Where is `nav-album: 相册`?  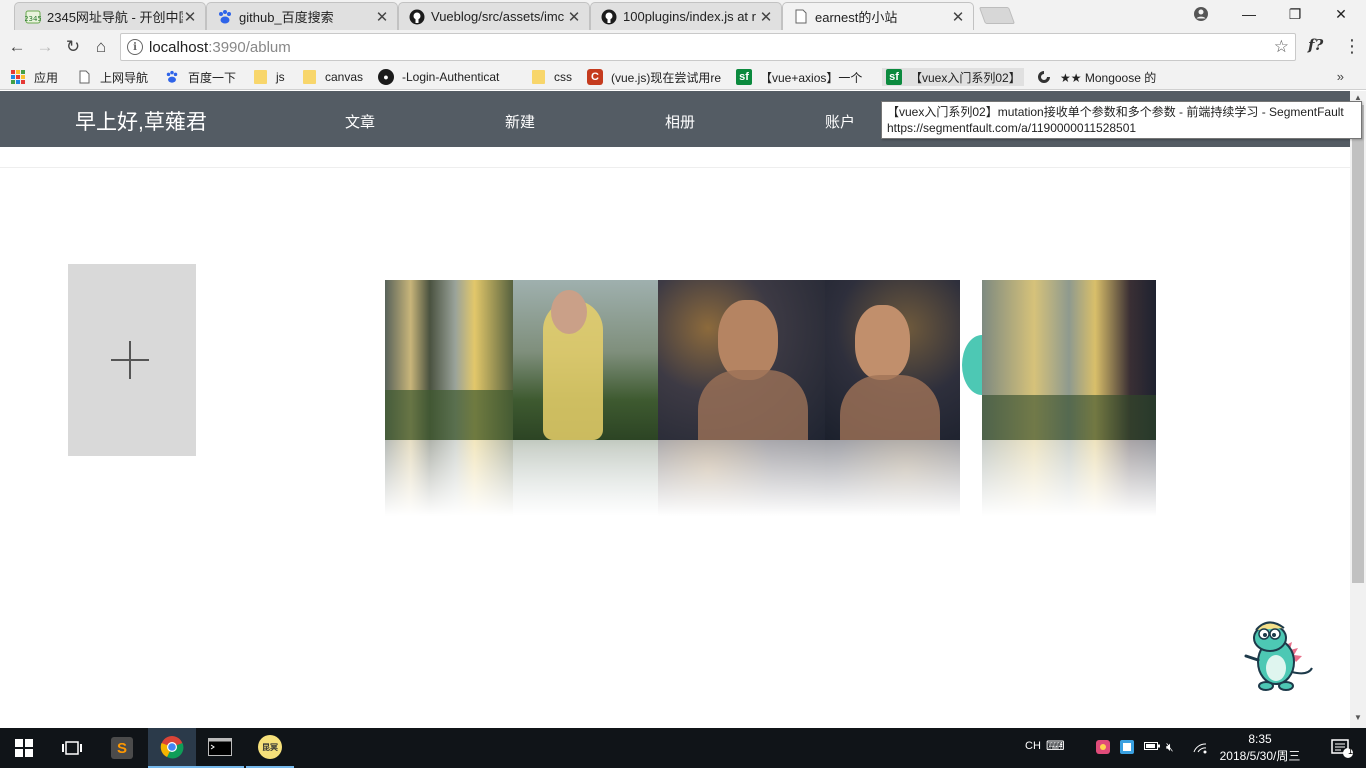 nav-album: 相册 is located at coordinates (680, 121).